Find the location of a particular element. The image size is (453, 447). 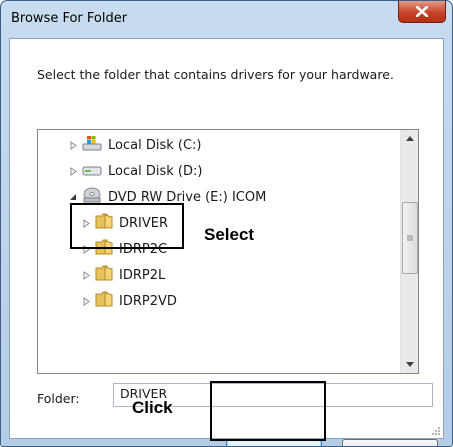

tree-item-idrp2vd: IDRP2VD is located at coordinates (129, 301).